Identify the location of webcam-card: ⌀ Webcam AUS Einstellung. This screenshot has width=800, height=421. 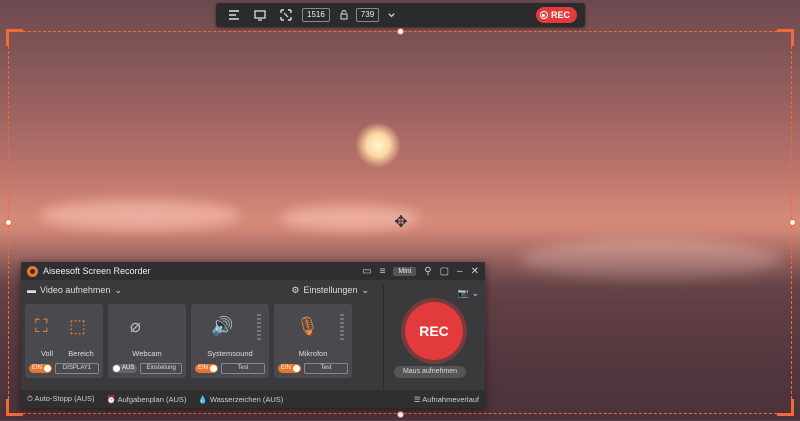
(147, 341).